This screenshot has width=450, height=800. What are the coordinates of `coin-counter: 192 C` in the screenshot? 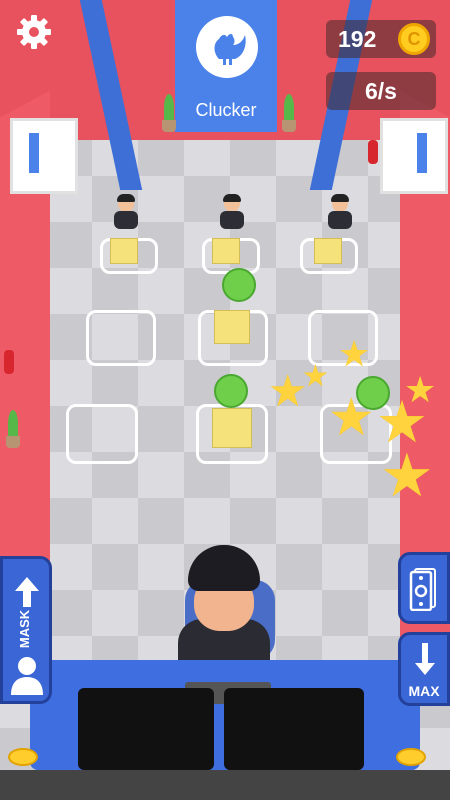 It's located at (381, 39).